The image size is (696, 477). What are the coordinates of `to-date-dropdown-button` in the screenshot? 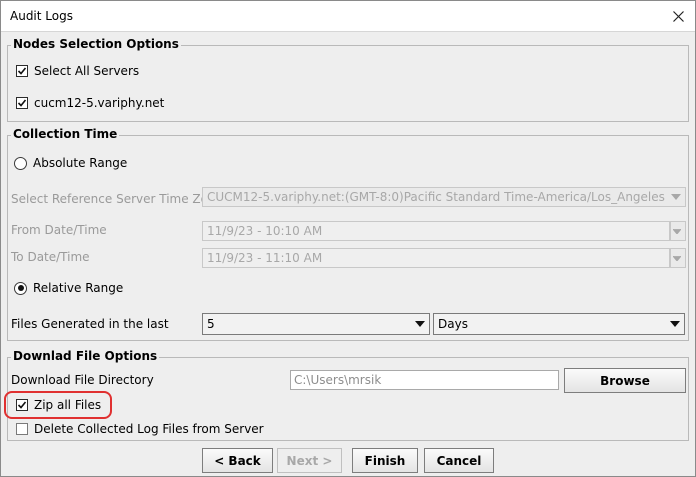 It's located at (678, 258).